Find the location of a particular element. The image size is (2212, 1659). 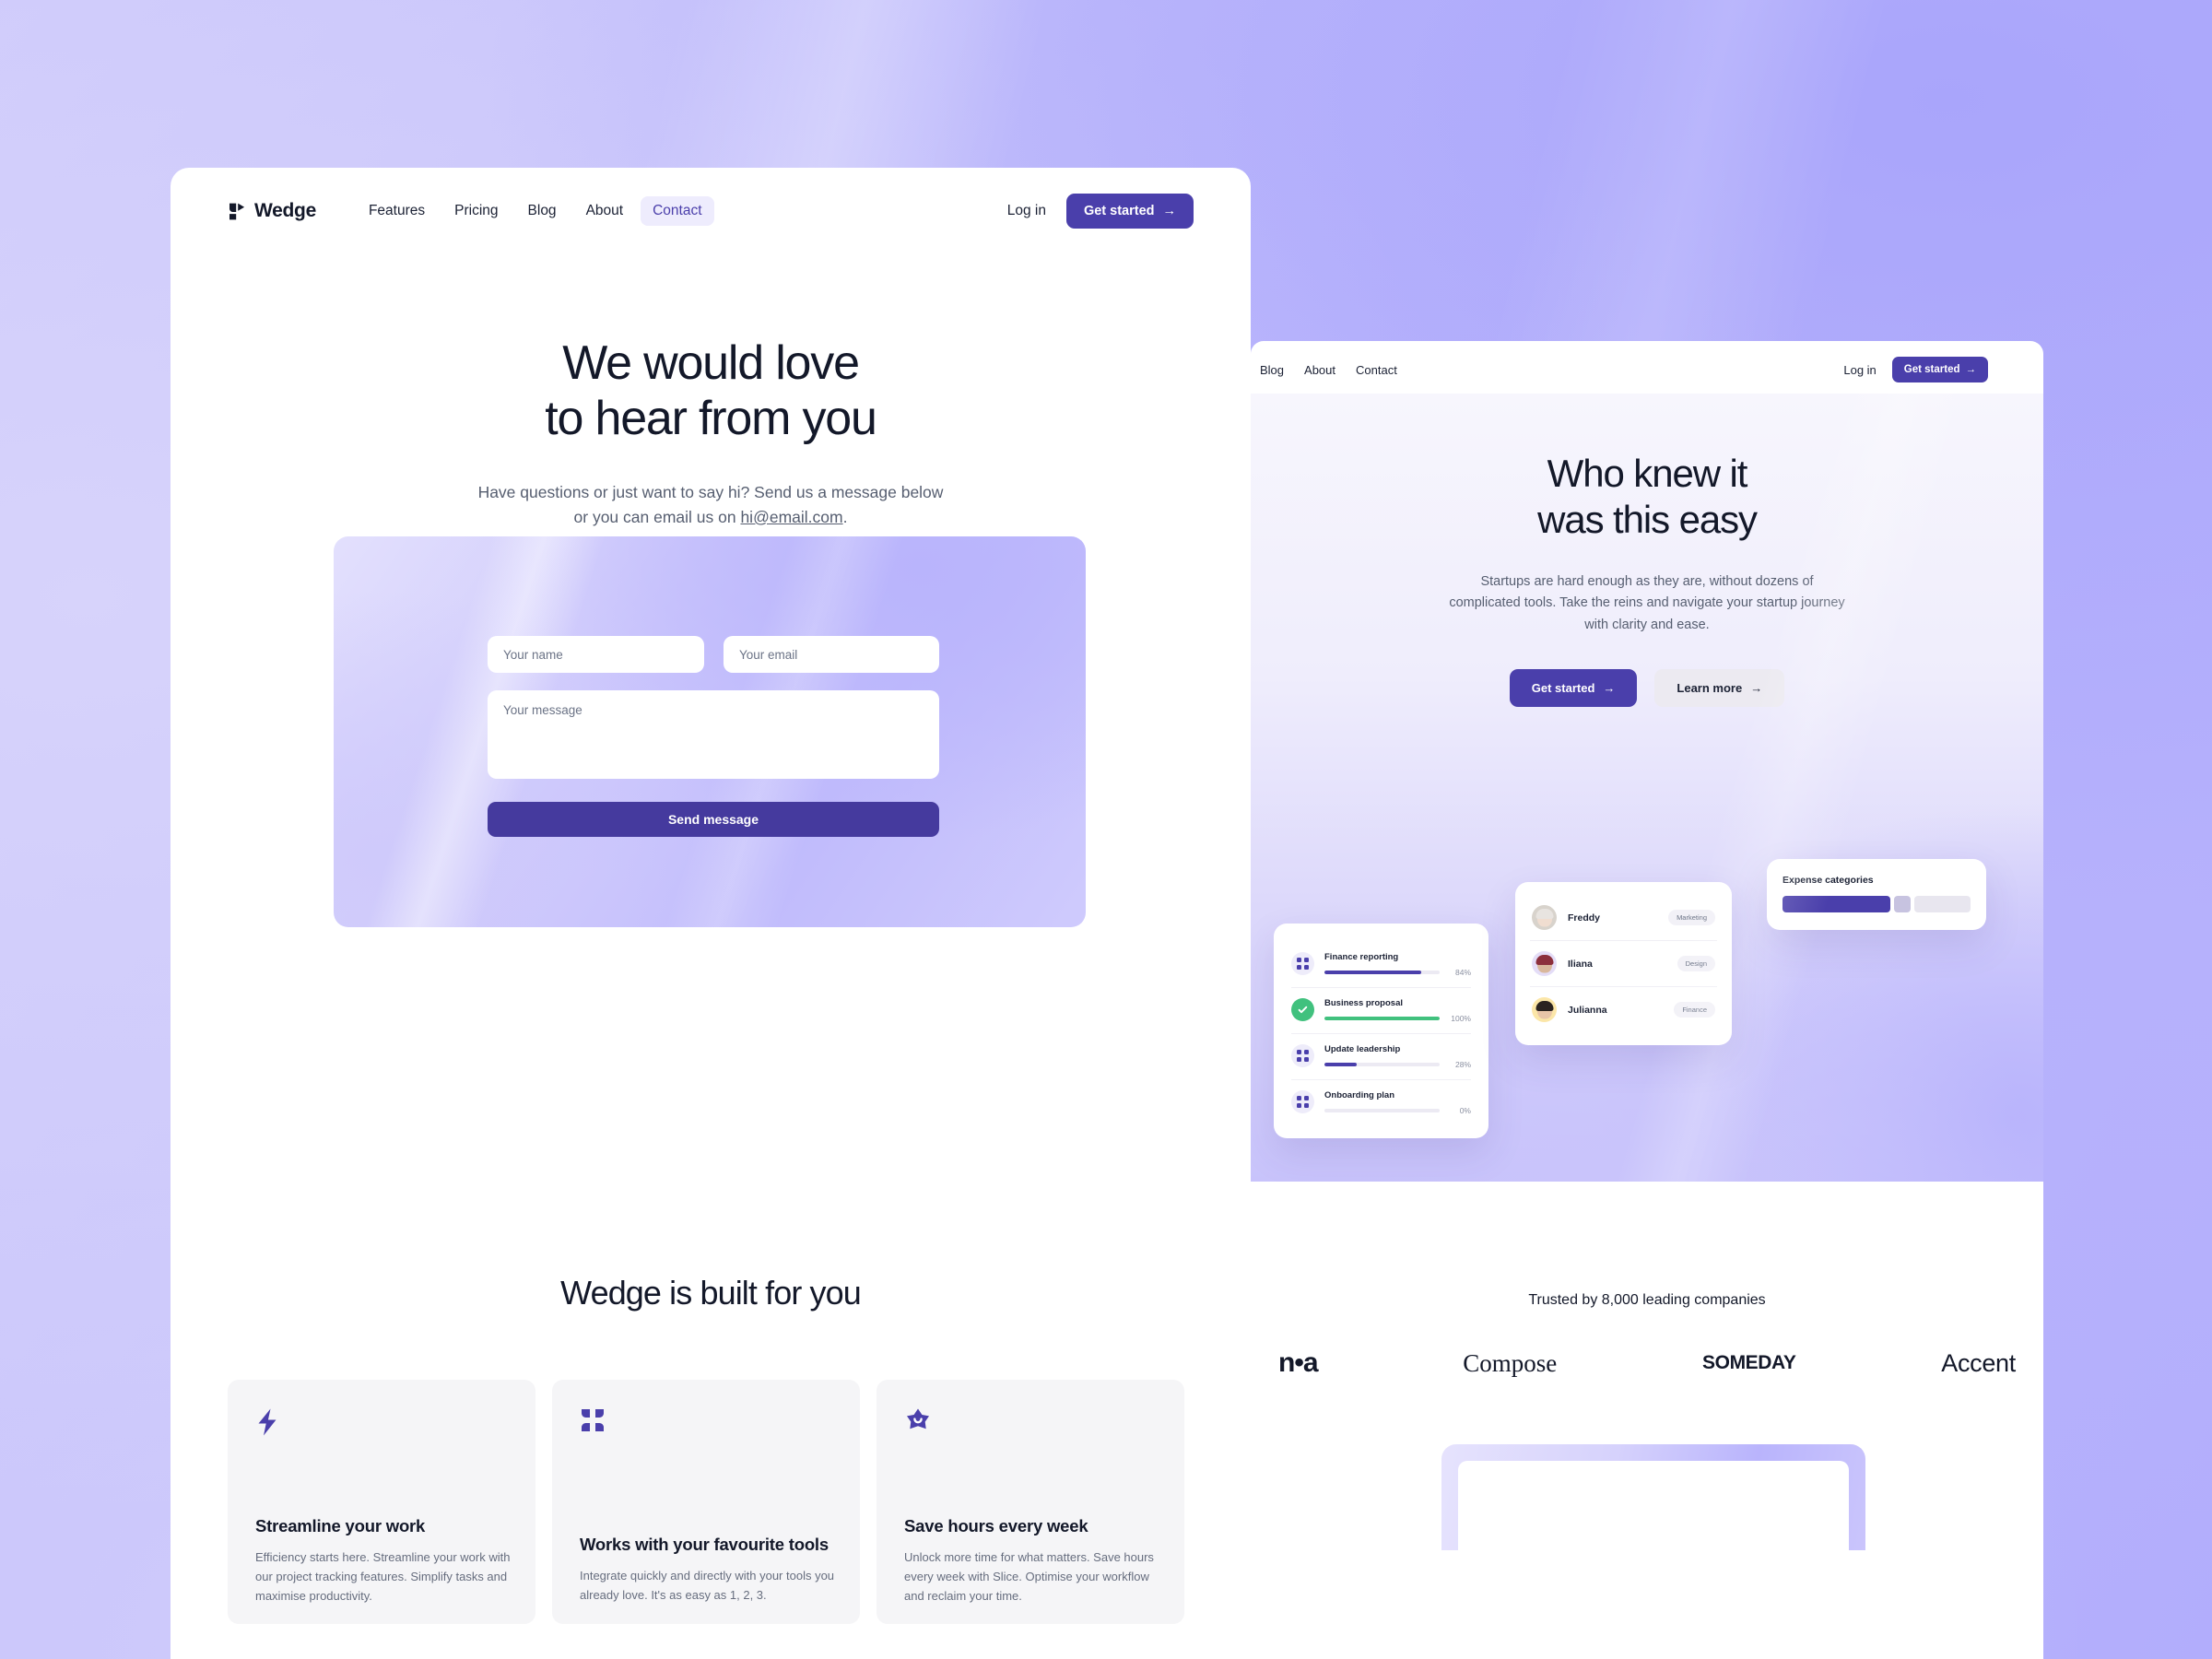

hero-learn-more-button: Learn more → is located at coordinates (1719, 688).